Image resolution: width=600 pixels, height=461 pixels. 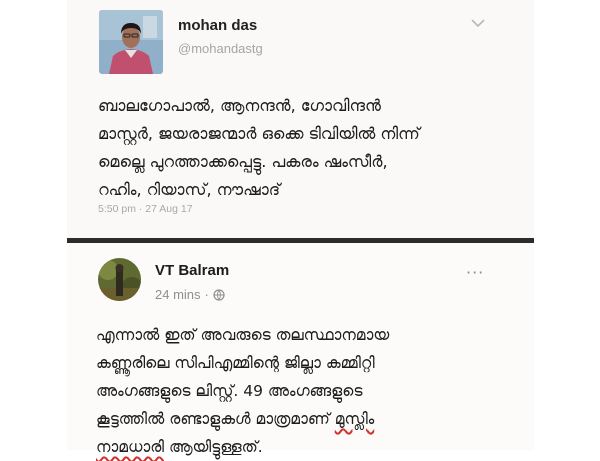 I want to click on post-line: കൂട്ടത്തിൽ രണ്ടാളുകൾ മാത്രമാണ് മുസ്ലിം, so click(x=306, y=419).